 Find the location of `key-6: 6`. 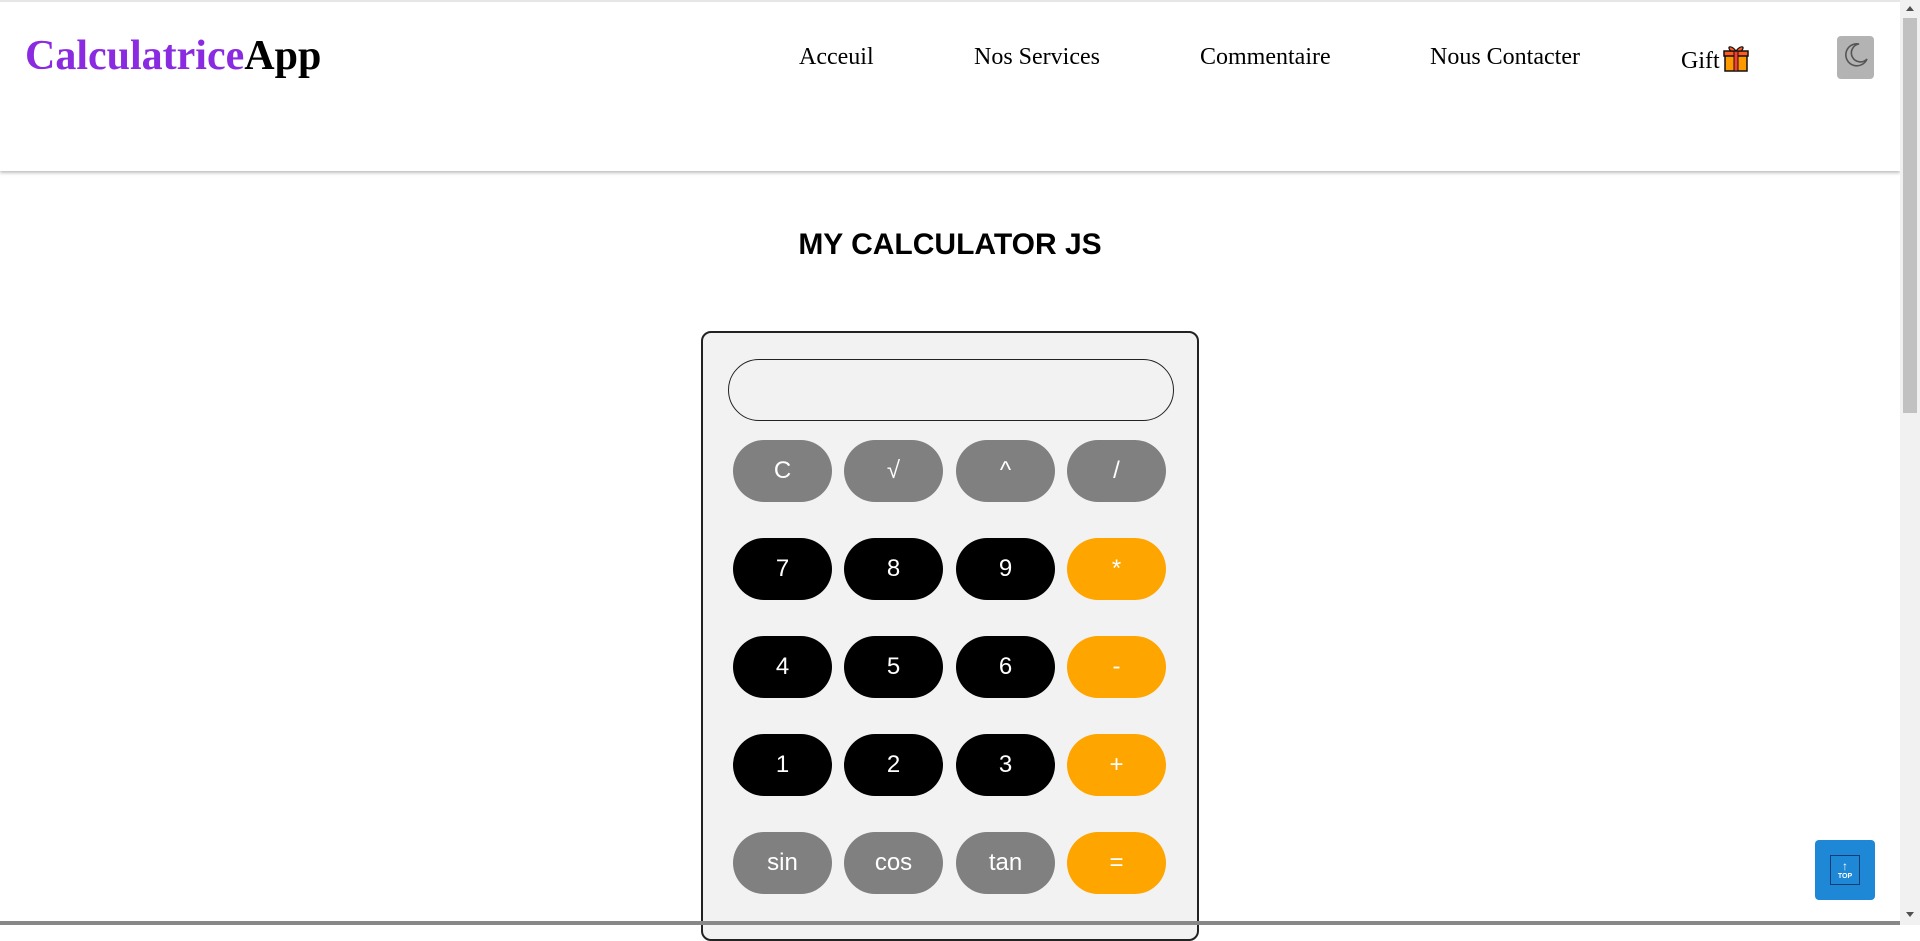

key-6: 6 is located at coordinates (1005, 667).